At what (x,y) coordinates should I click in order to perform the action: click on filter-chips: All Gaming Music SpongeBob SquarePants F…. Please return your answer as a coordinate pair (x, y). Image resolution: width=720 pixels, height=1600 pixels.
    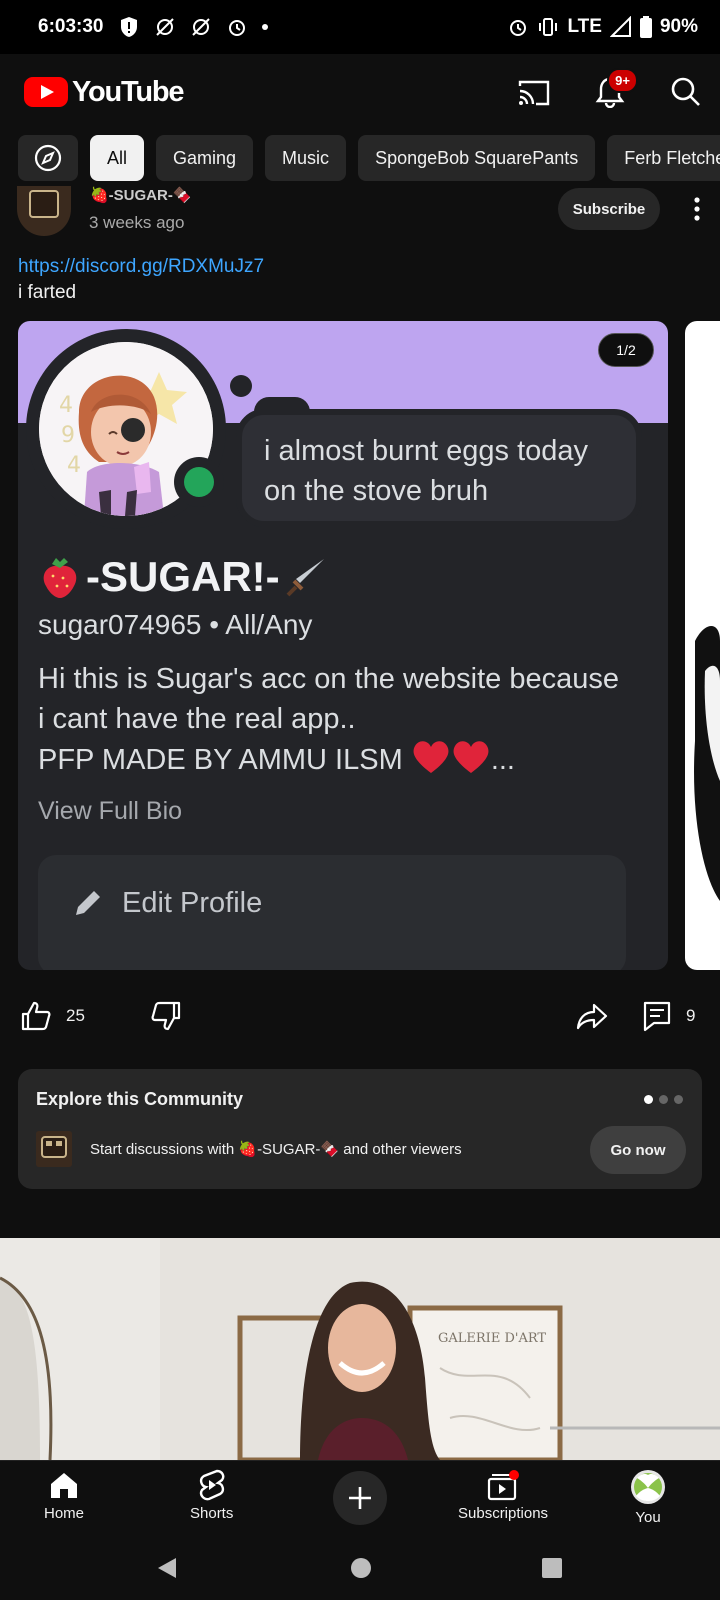
    Looking at the image, I should click on (369, 158).